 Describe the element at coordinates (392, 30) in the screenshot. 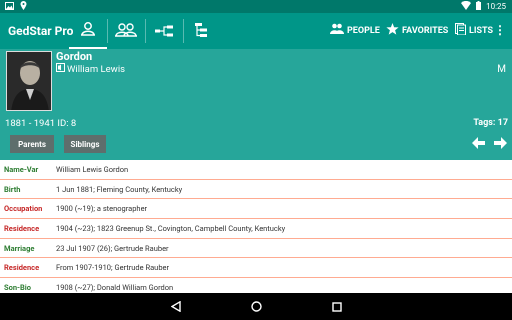

I see `star-icon` at that location.